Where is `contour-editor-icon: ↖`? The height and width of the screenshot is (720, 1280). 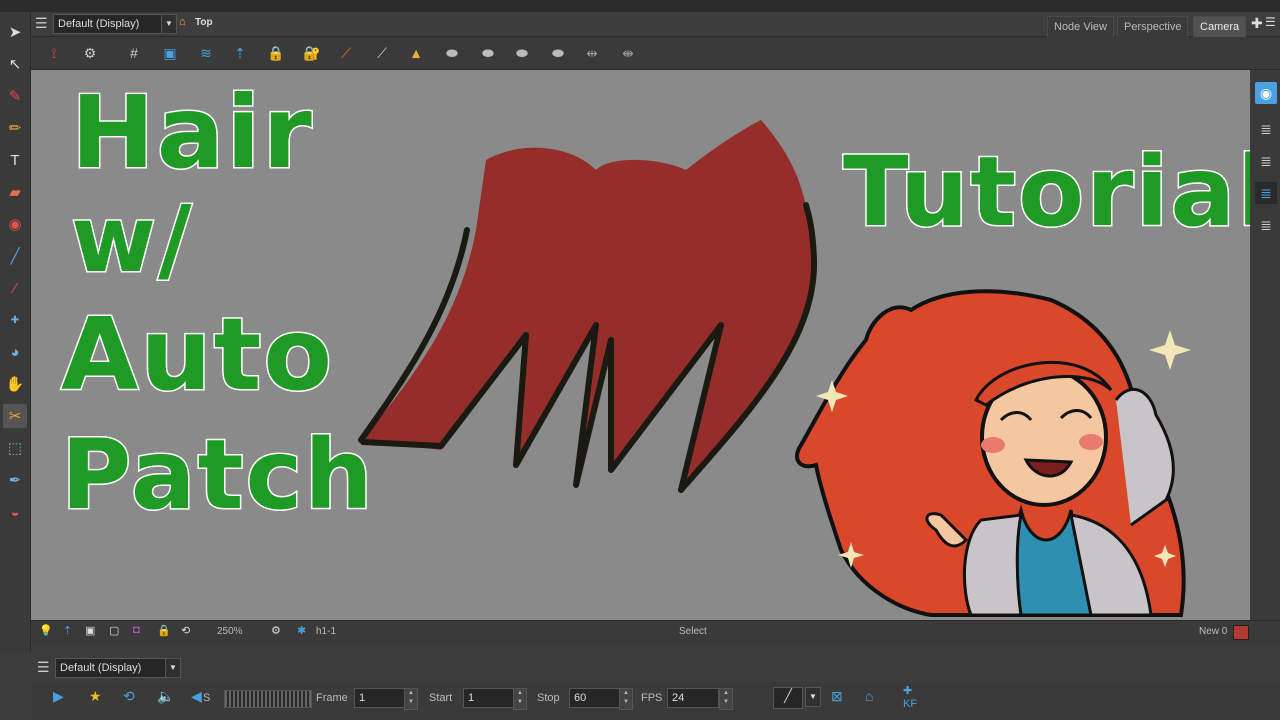 contour-editor-icon: ↖ is located at coordinates (15, 64).